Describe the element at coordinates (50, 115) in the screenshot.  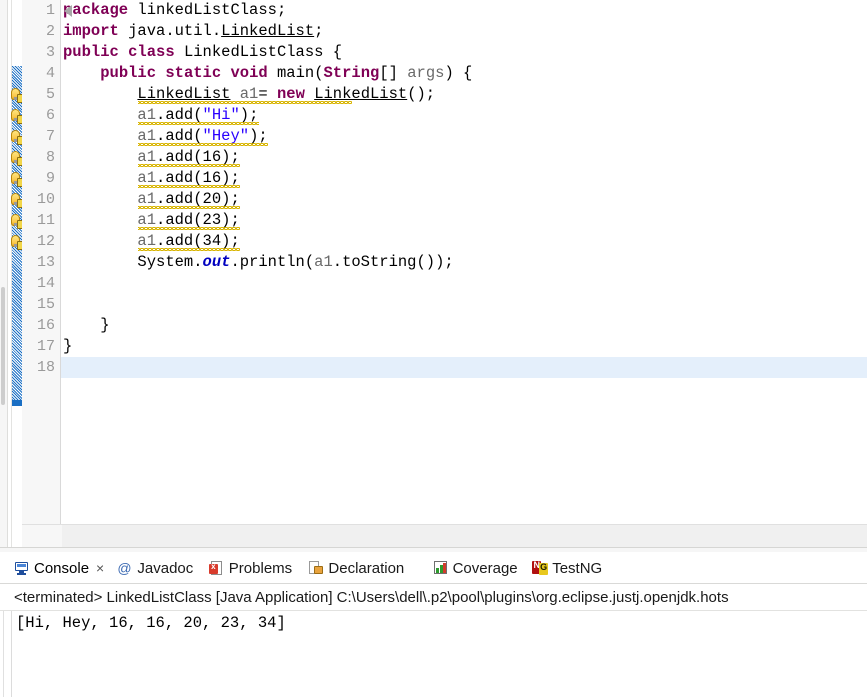
I see `line-number: 6` at that location.